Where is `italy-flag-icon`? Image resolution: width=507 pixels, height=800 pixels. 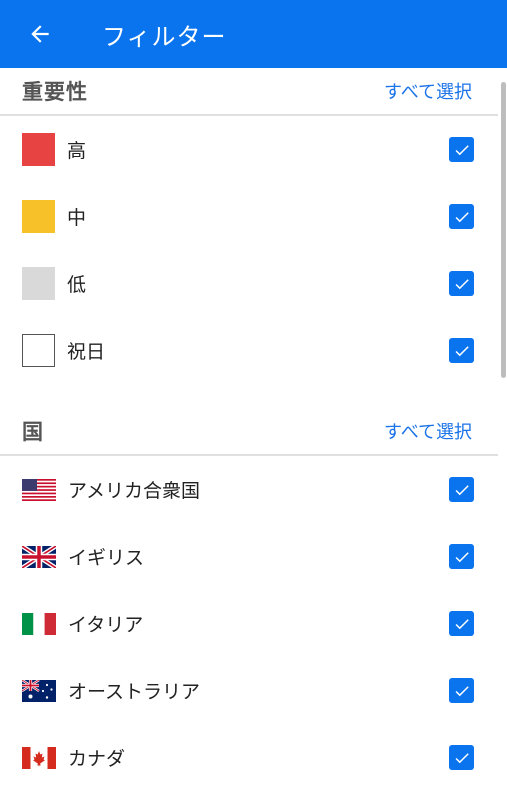 italy-flag-icon is located at coordinates (39, 623).